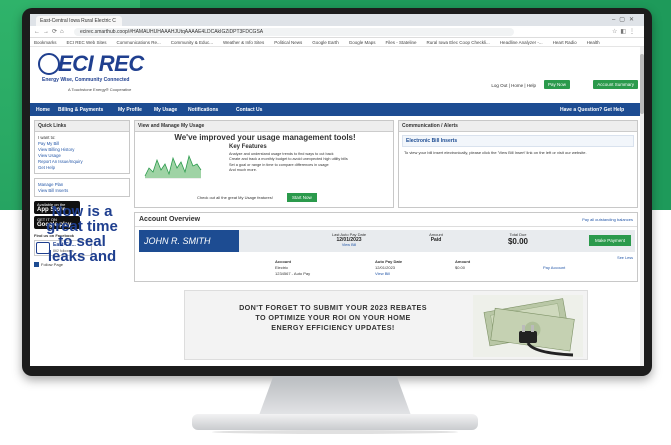 The image size is (671, 445). Describe the element at coordinates (82, 226) in the screenshot. I see `promo-line: great time` at that location.